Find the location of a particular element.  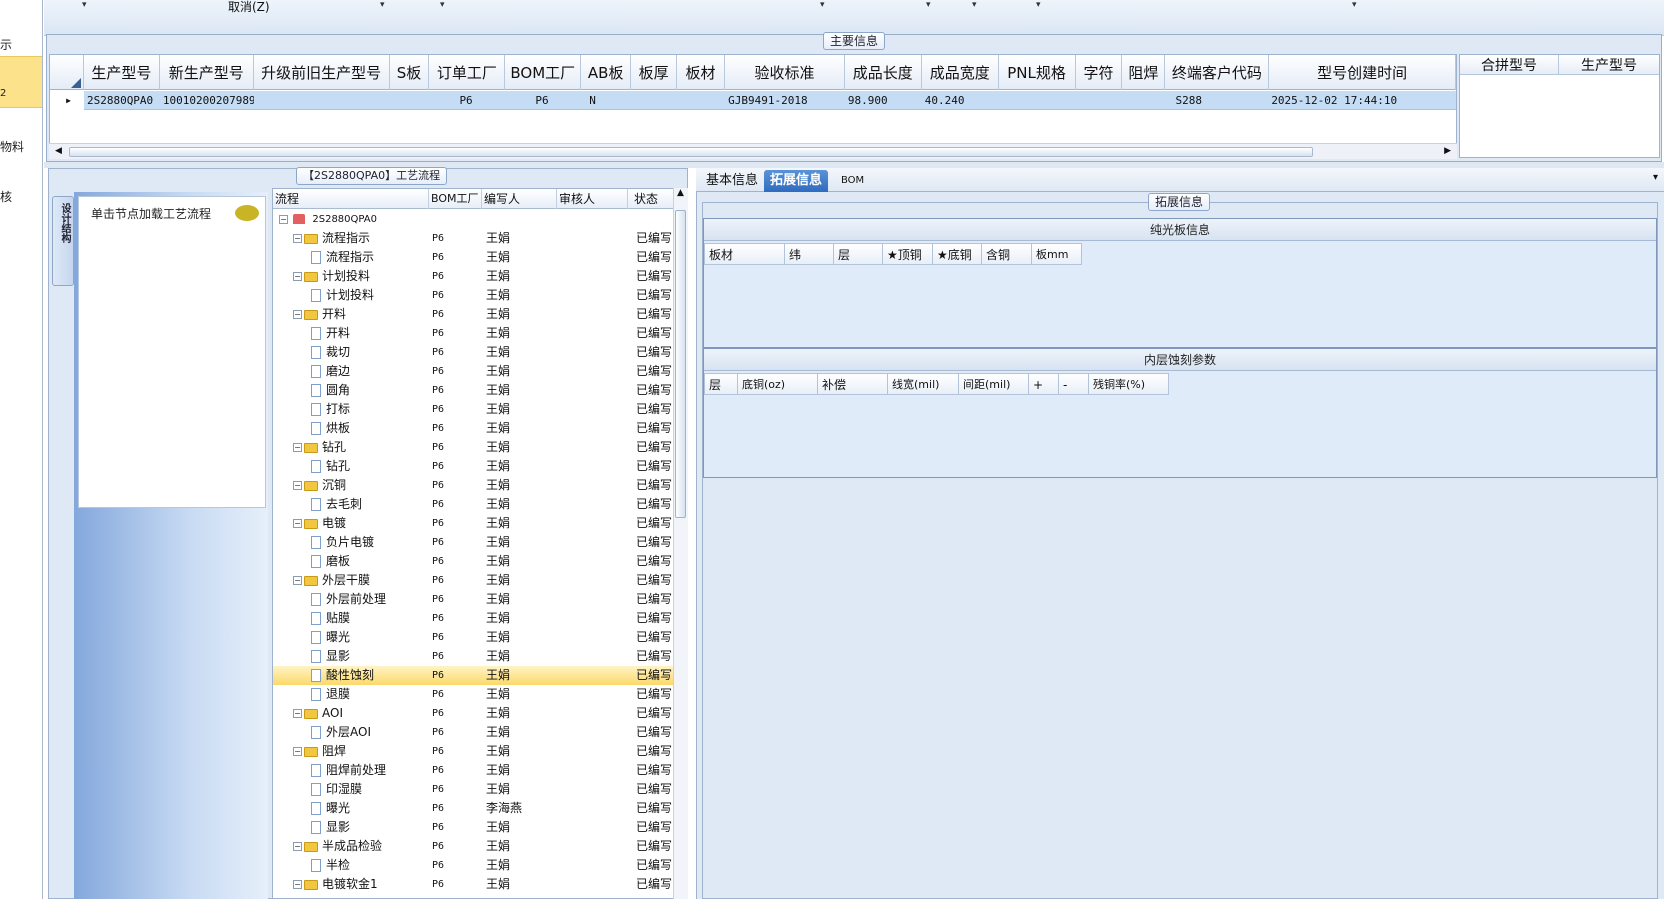

column-header: 底铜(oz) is located at coordinates (778, 384).